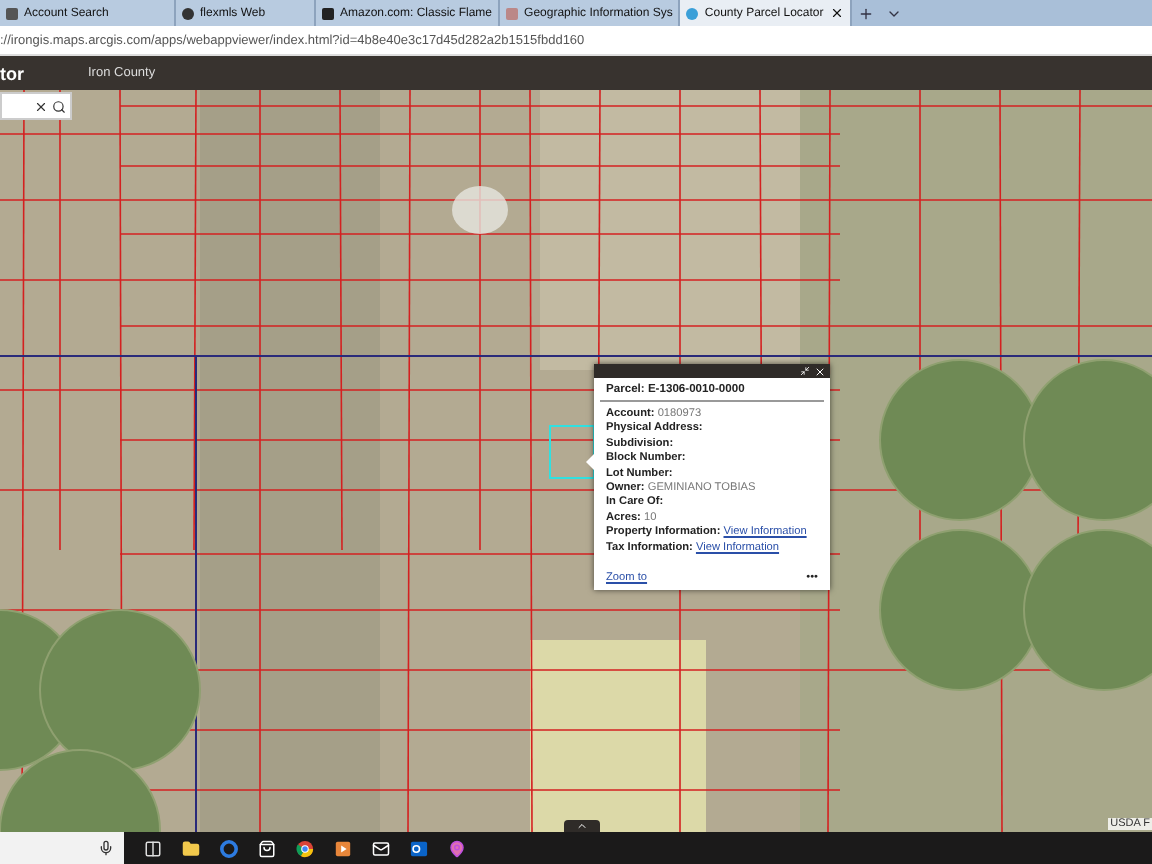 The width and height of the screenshot is (1152, 864). I want to click on collapse-tab, so click(582, 826).